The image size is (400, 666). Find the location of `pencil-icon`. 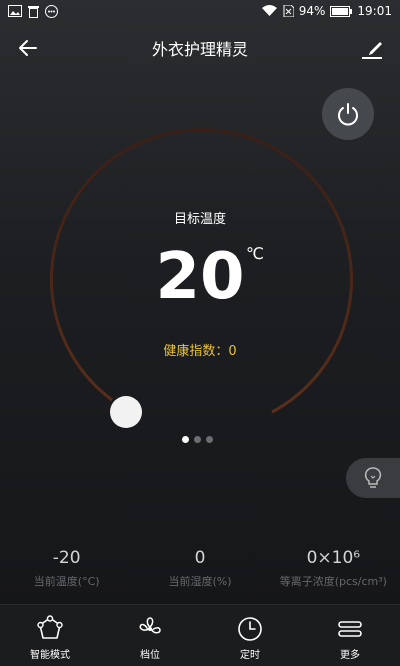

pencil-icon is located at coordinates (372, 50).